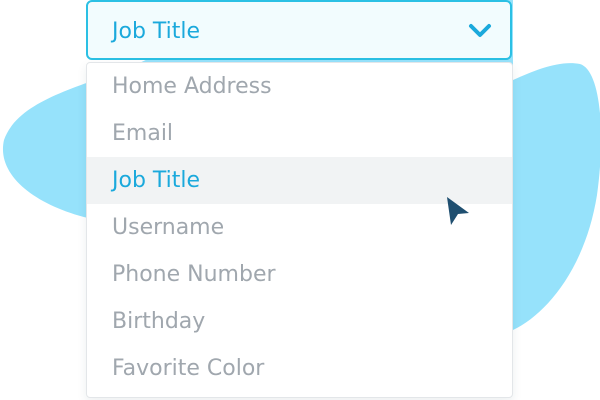 The height and width of the screenshot is (400, 600). What do you see at coordinates (458, 211) in the screenshot?
I see `mouse-pointer-icon` at bounding box center [458, 211].